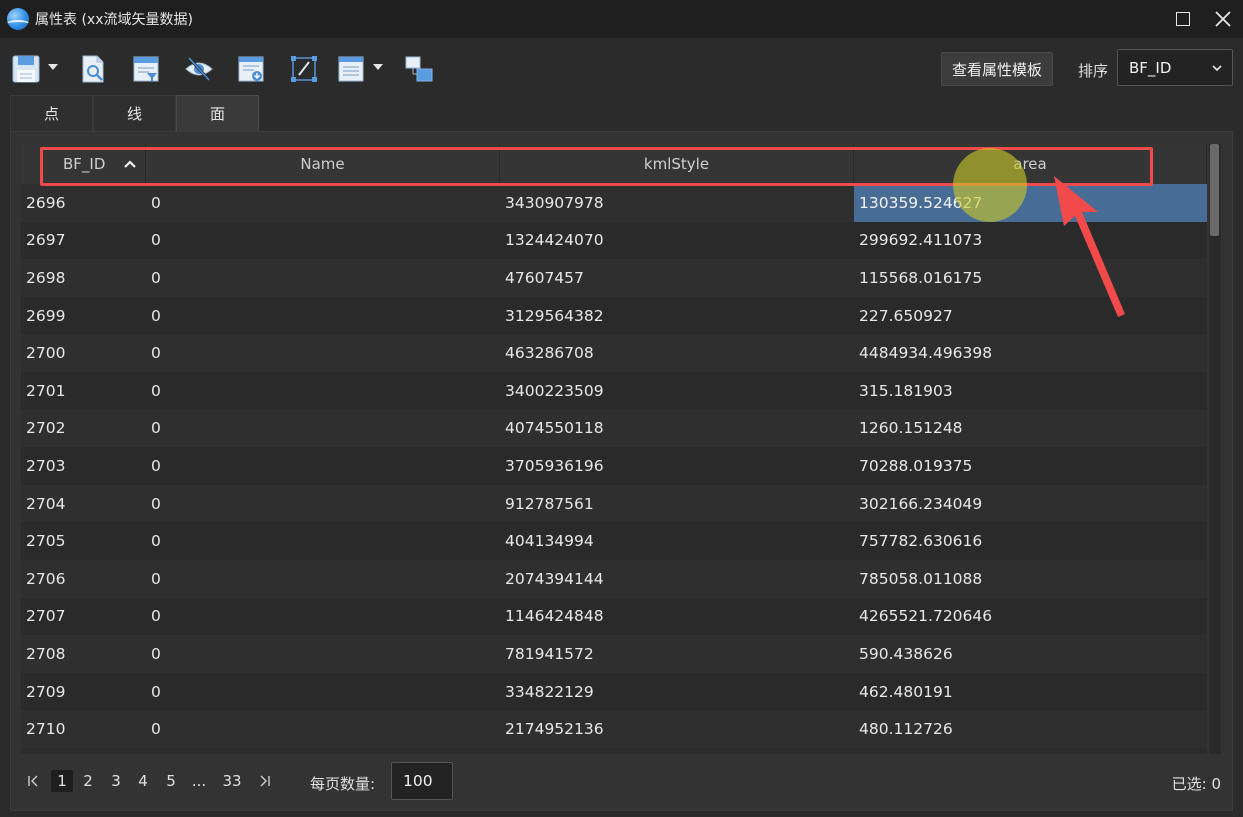  Describe the element at coordinates (88, 781) in the screenshot. I see `page-2: 2` at that location.